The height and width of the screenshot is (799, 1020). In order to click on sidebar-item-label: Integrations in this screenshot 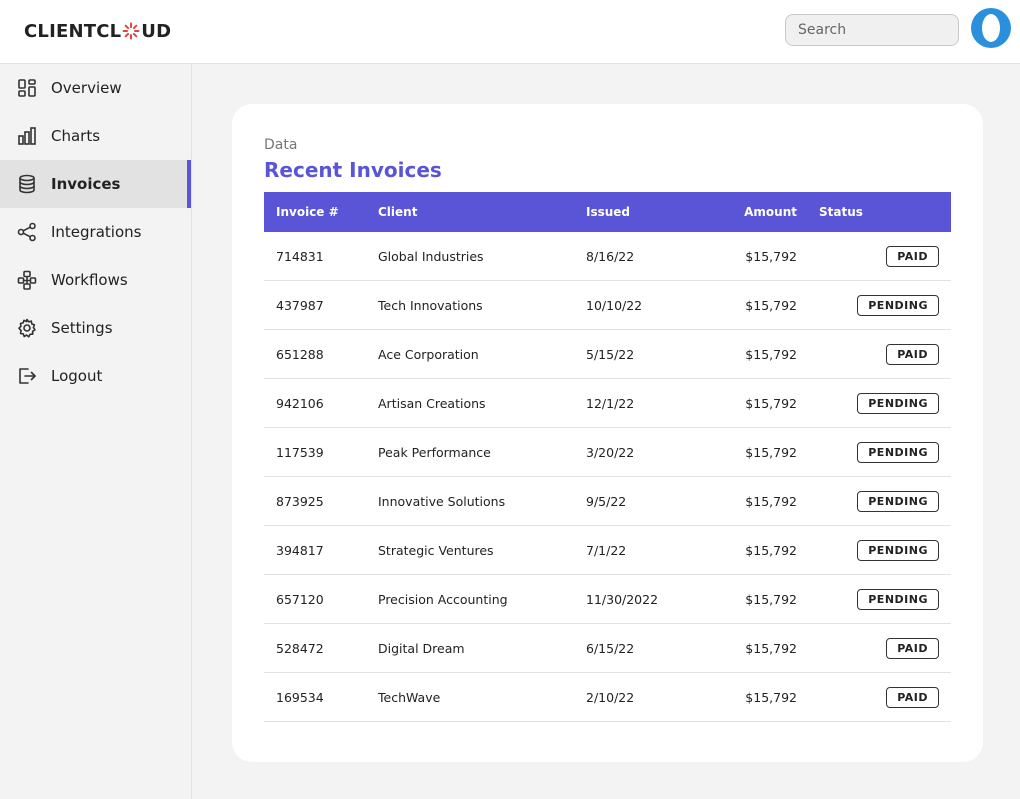, I will do `click(96, 232)`.